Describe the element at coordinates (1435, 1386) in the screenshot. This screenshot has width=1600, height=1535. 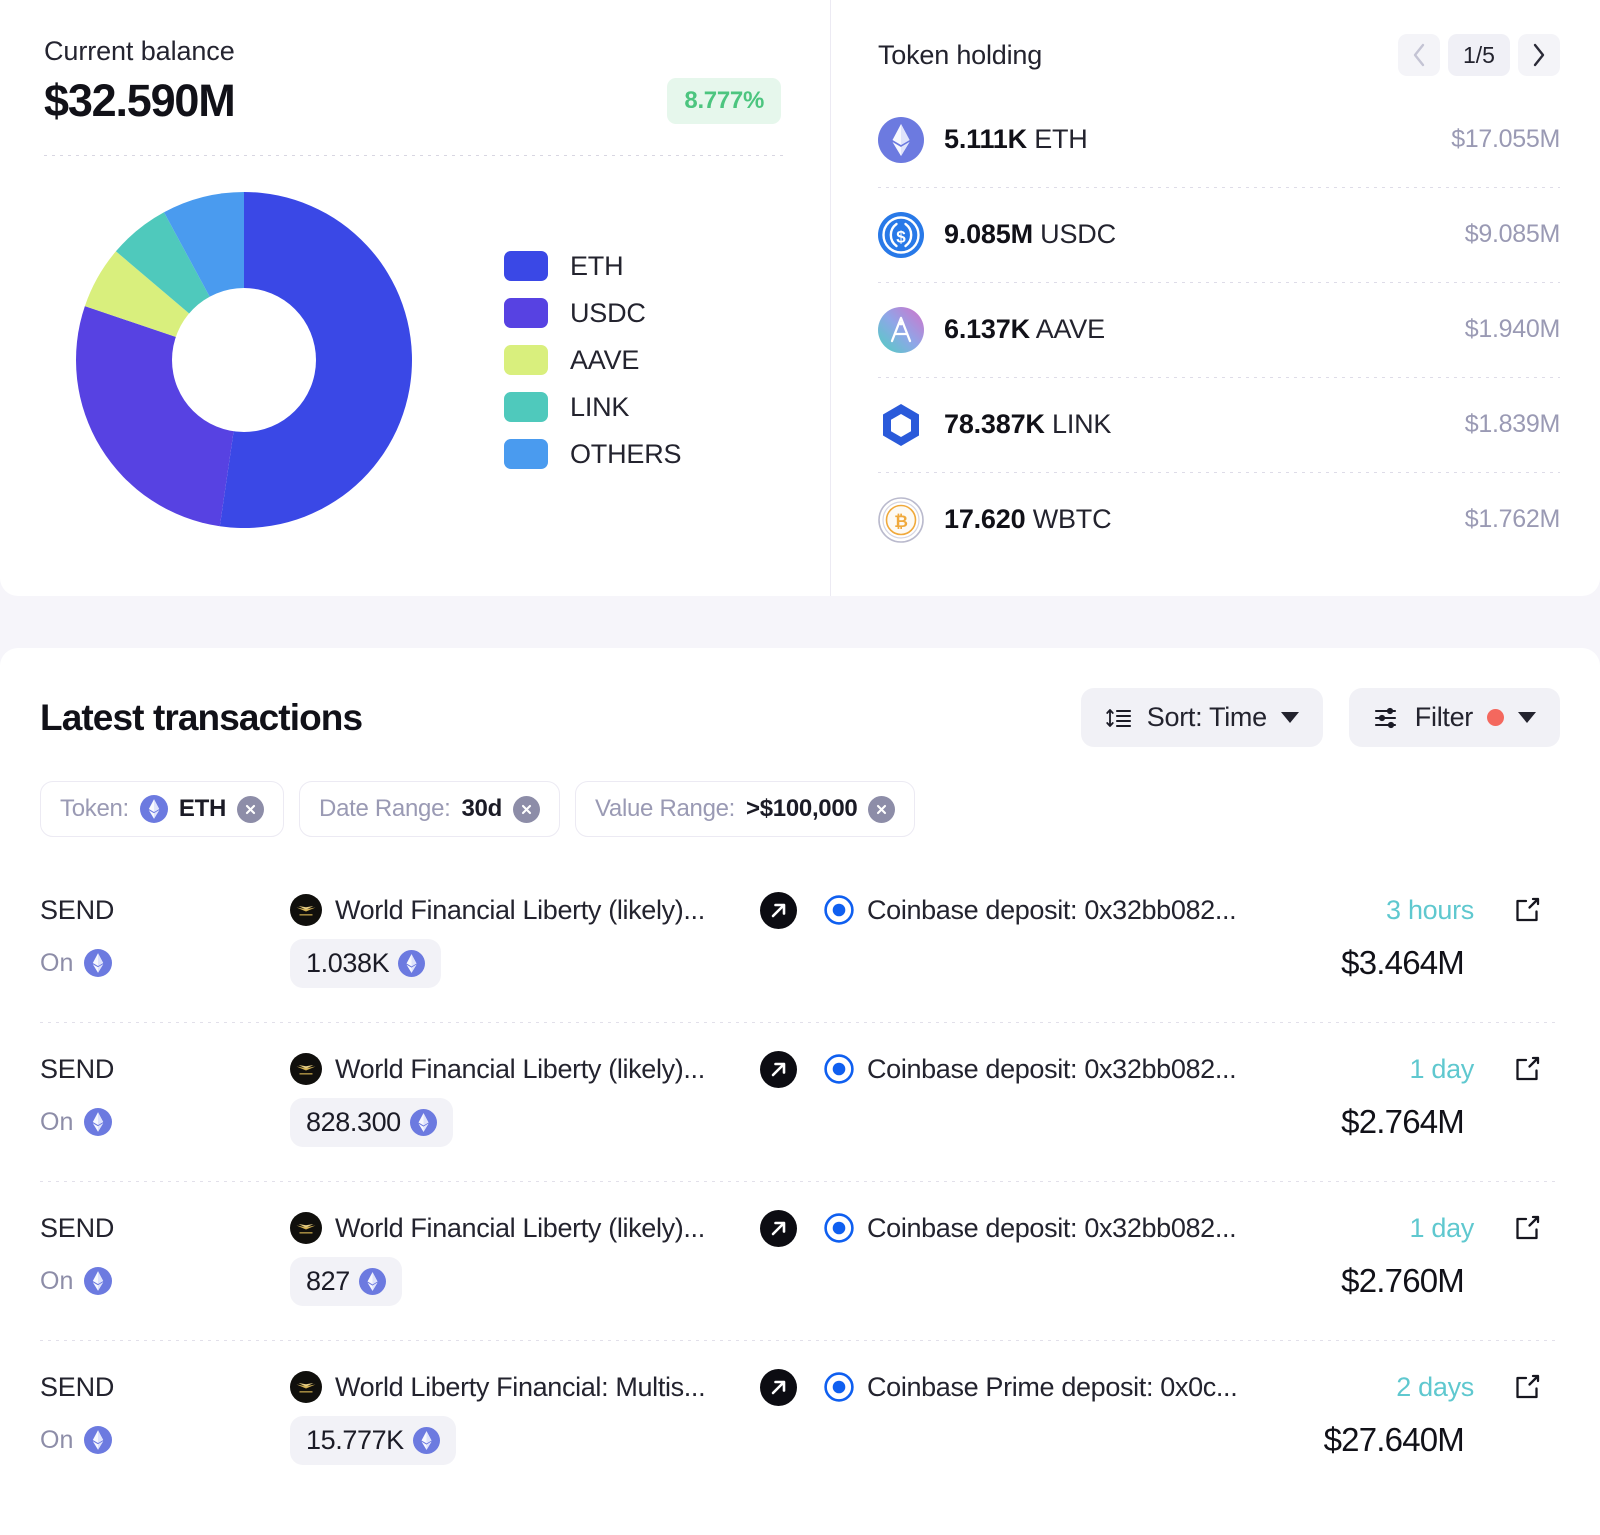
I see `transaction-time: 2 days` at that location.